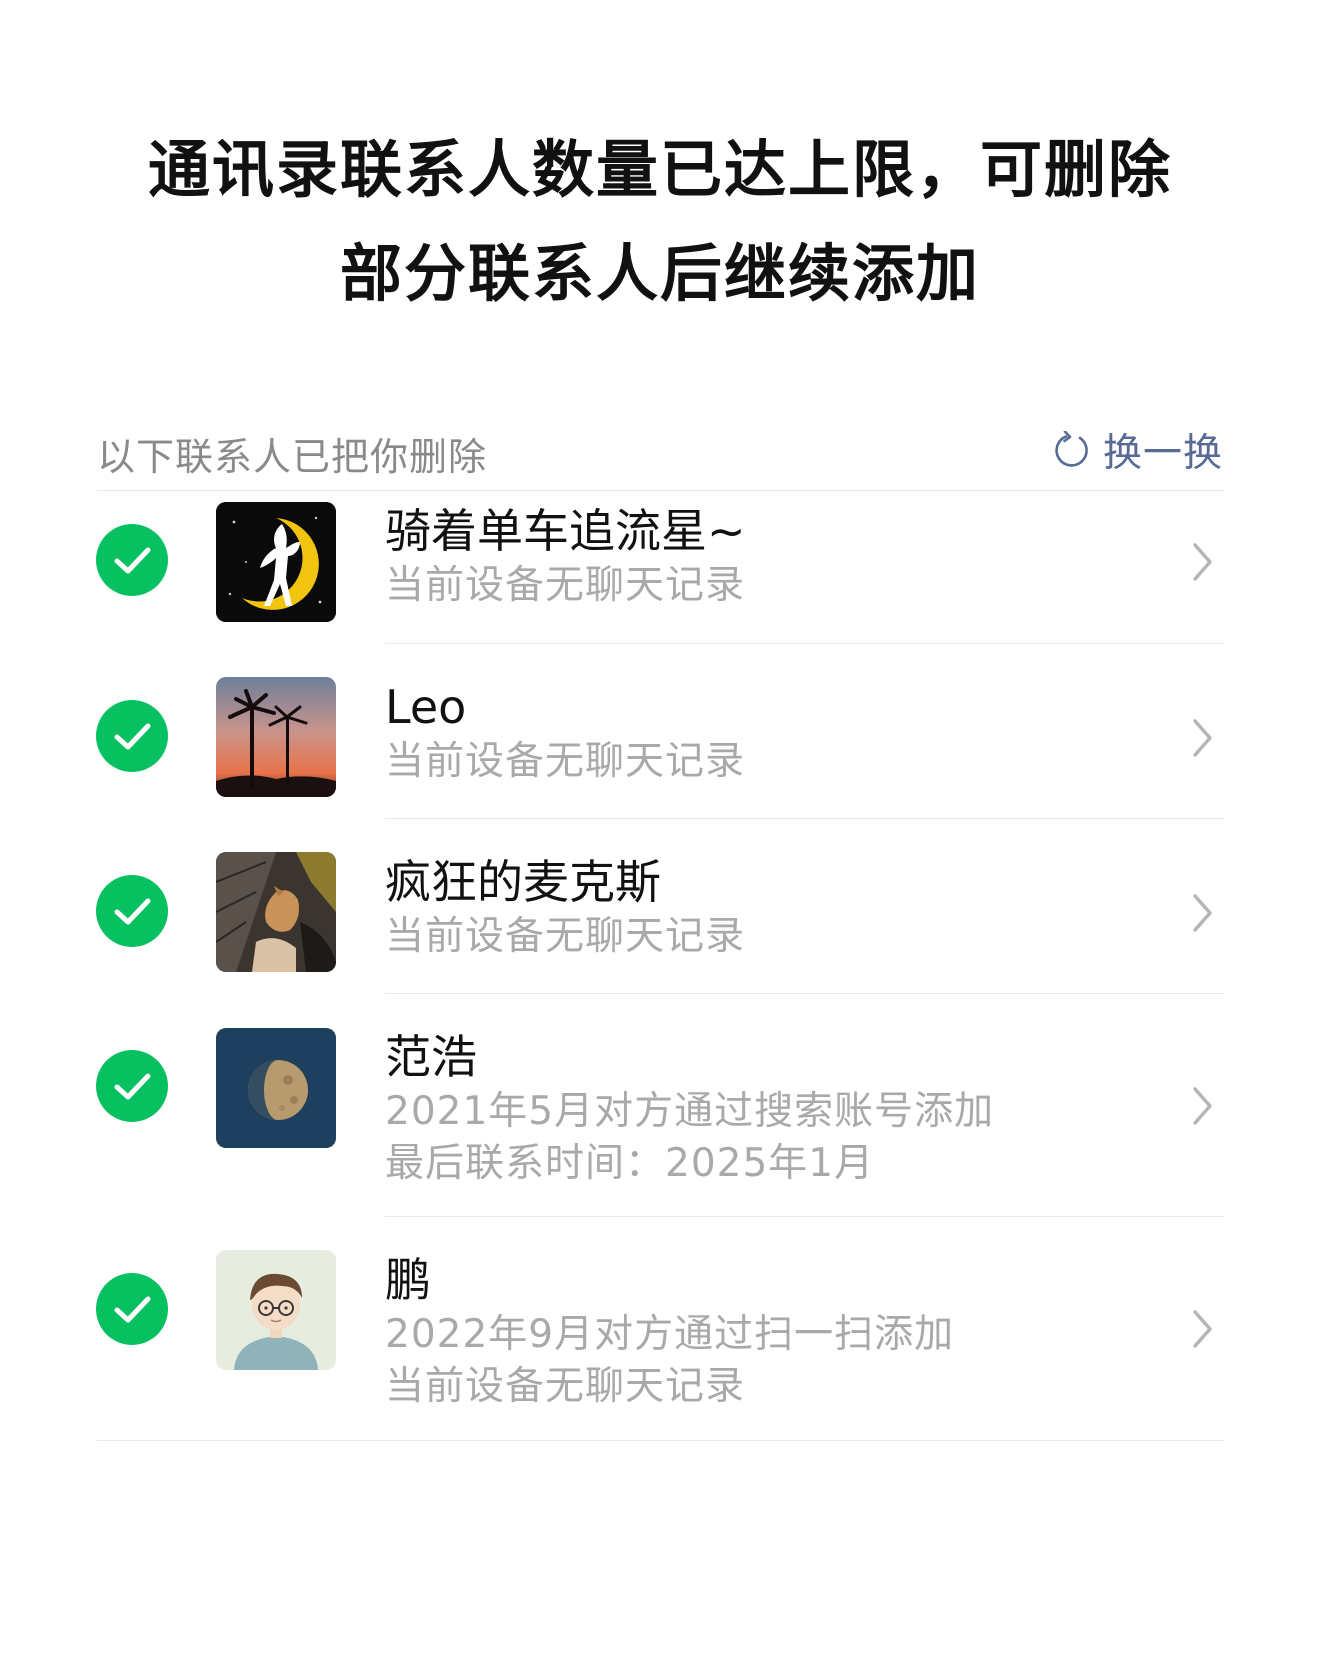 The width and height of the screenshot is (1320, 1659). I want to click on contact-text: 骑着单车追流星~ 当前设备无聊天记录, so click(775, 557).